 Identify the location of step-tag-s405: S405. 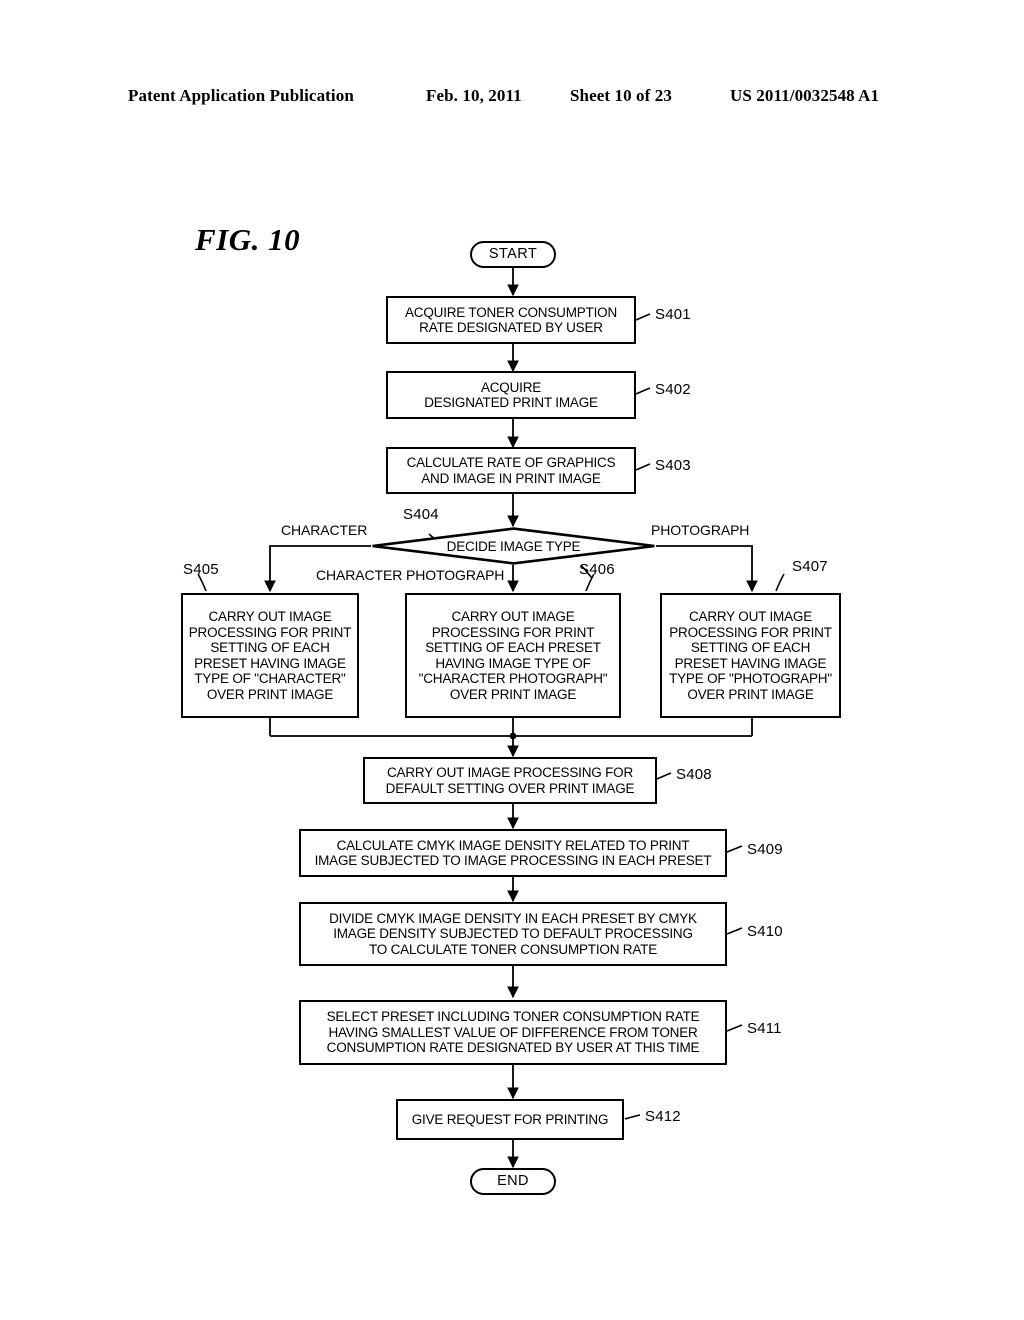
(201, 569).